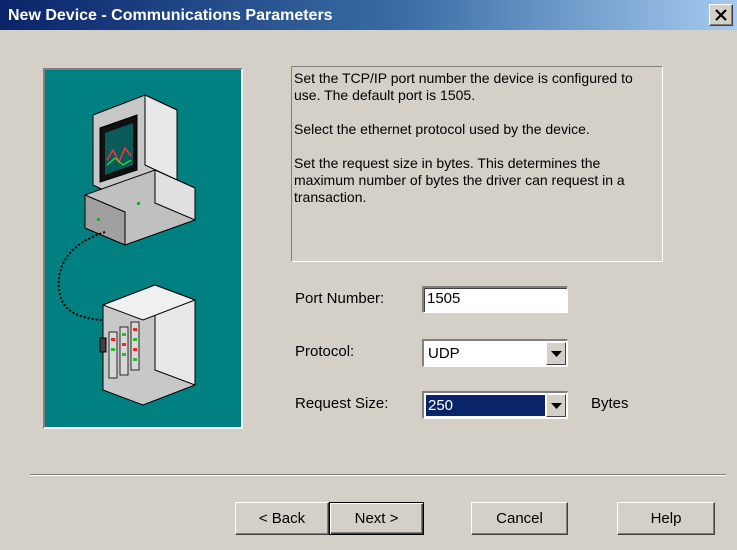 The width and height of the screenshot is (737, 550). I want to click on title-bar: New Device - Communications Parameters, so click(368, 15).